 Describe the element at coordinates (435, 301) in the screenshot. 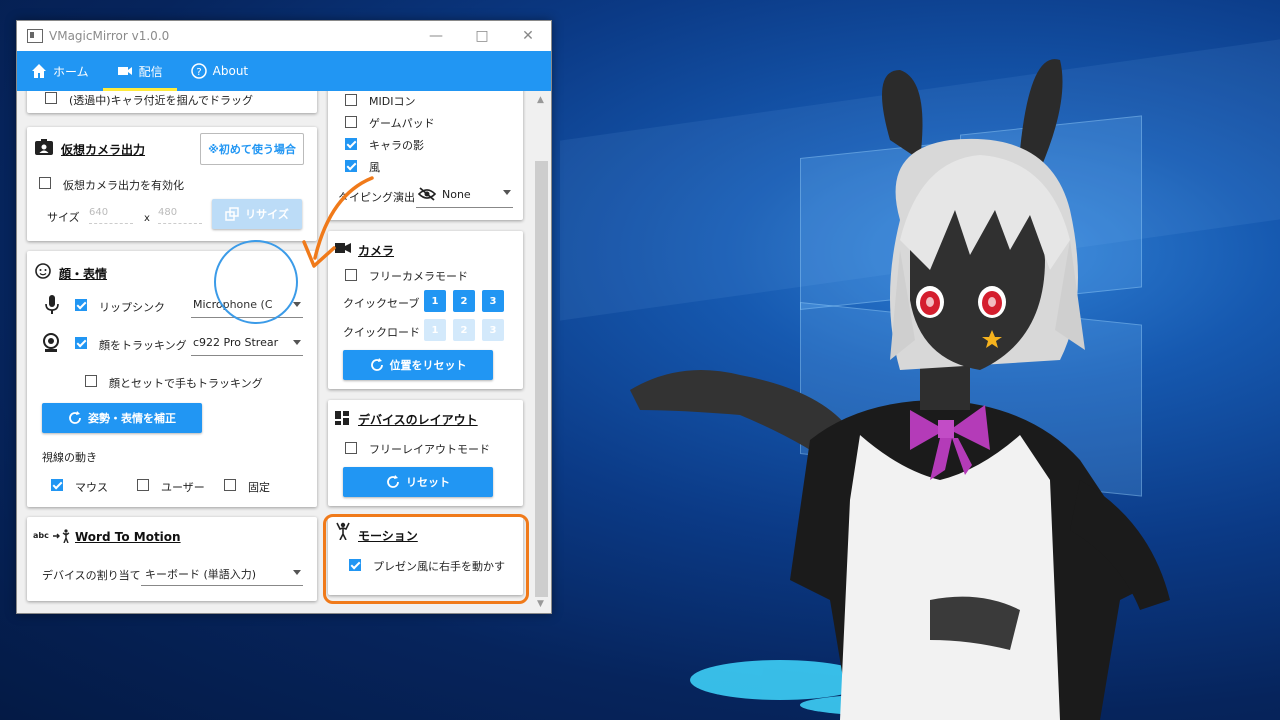

I see `quick-save-1-button: 1` at that location.